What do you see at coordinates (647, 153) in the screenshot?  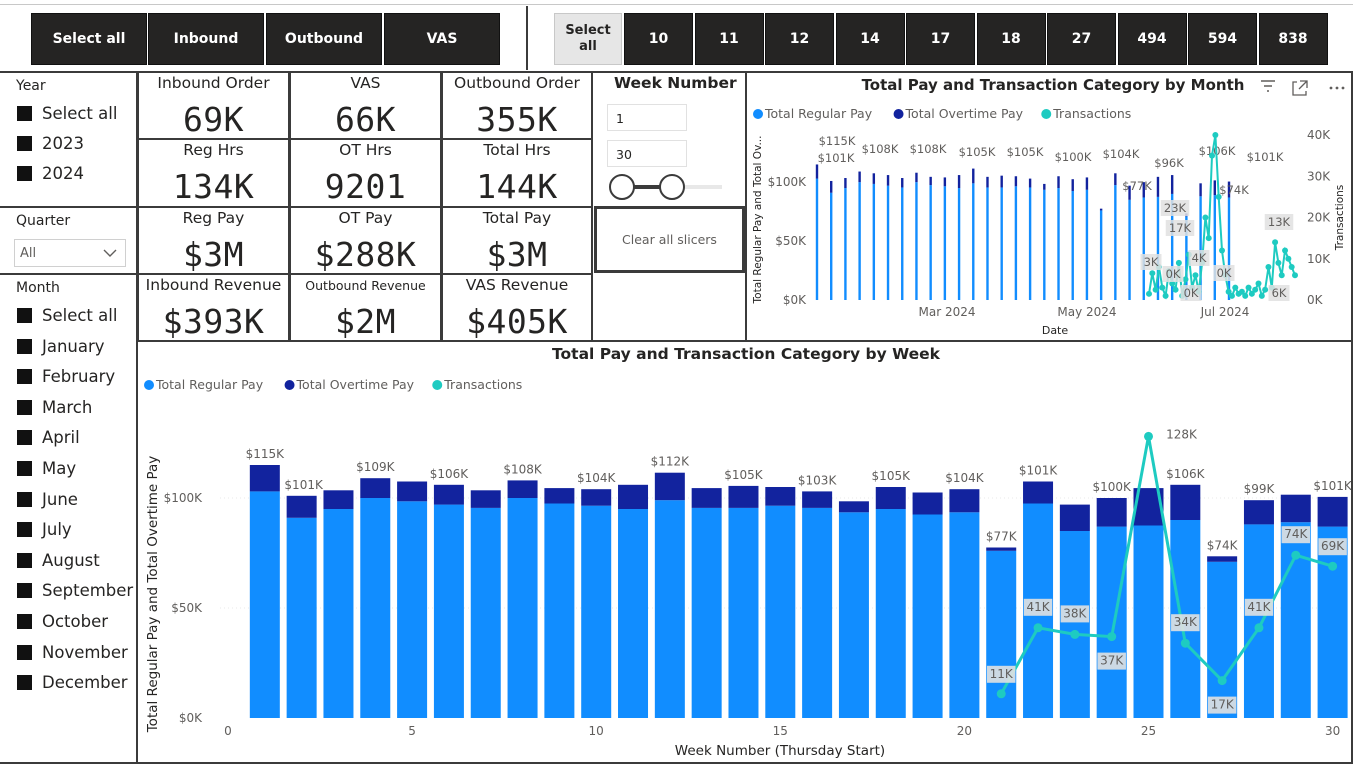 I see `week-max-input: 30` at bounding box center [647, 153].